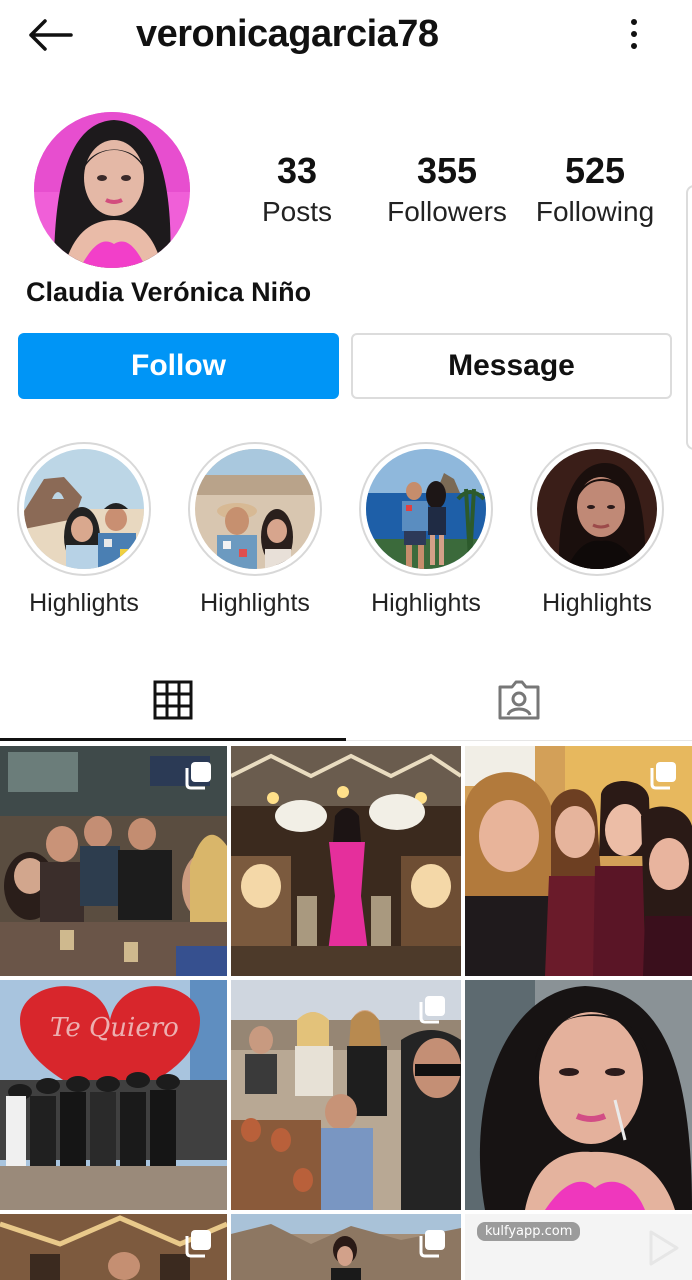  I want to click on tab-tagged, so click(519, 700).